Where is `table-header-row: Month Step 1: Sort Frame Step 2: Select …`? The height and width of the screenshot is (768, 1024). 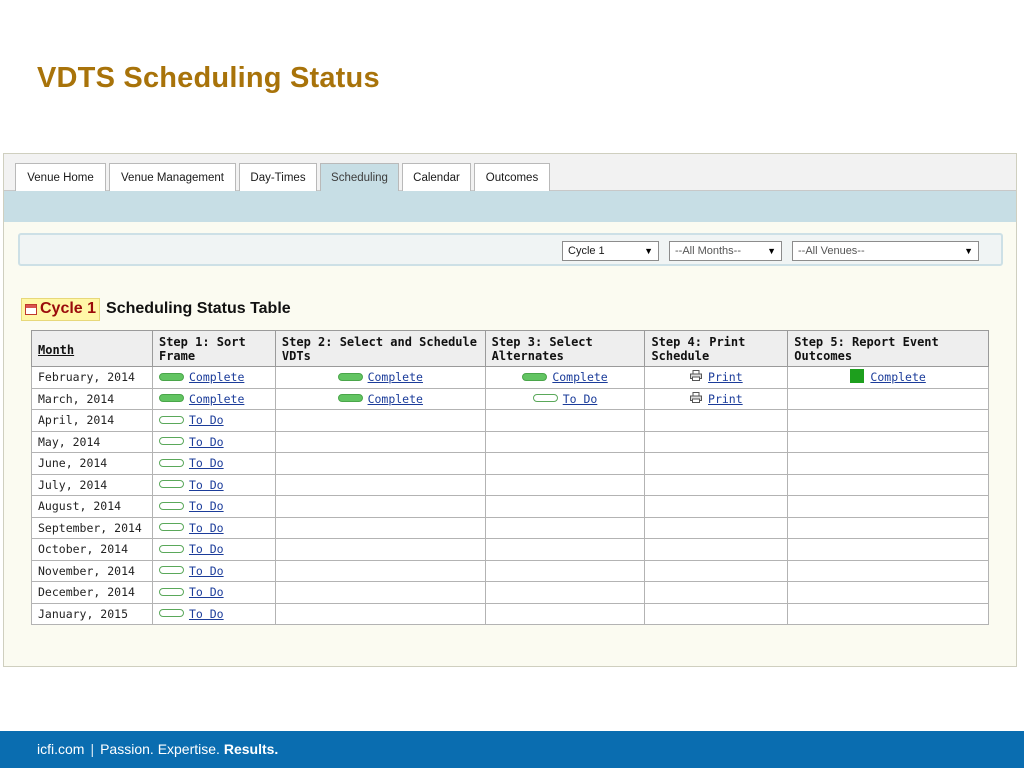
table-header-row: Month Step 1: Sort Frame Step 2: Select … is located at coordinates (510, 348).